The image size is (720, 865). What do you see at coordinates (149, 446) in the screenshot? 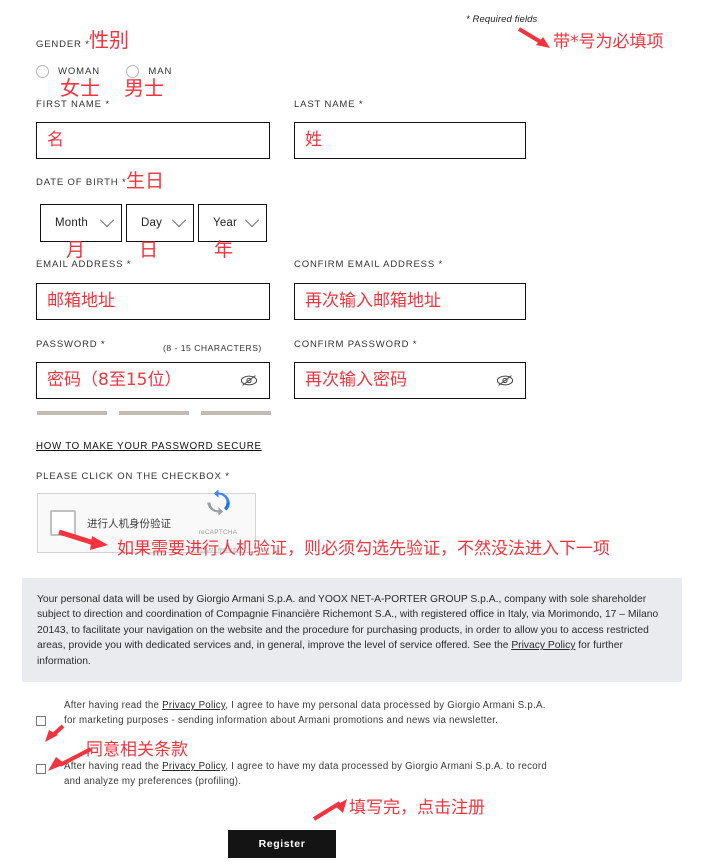
I see `password-secure-help-link: HOW TO MAKE YOUR PASSWORD SECURE` at bounding box center [149, 446].